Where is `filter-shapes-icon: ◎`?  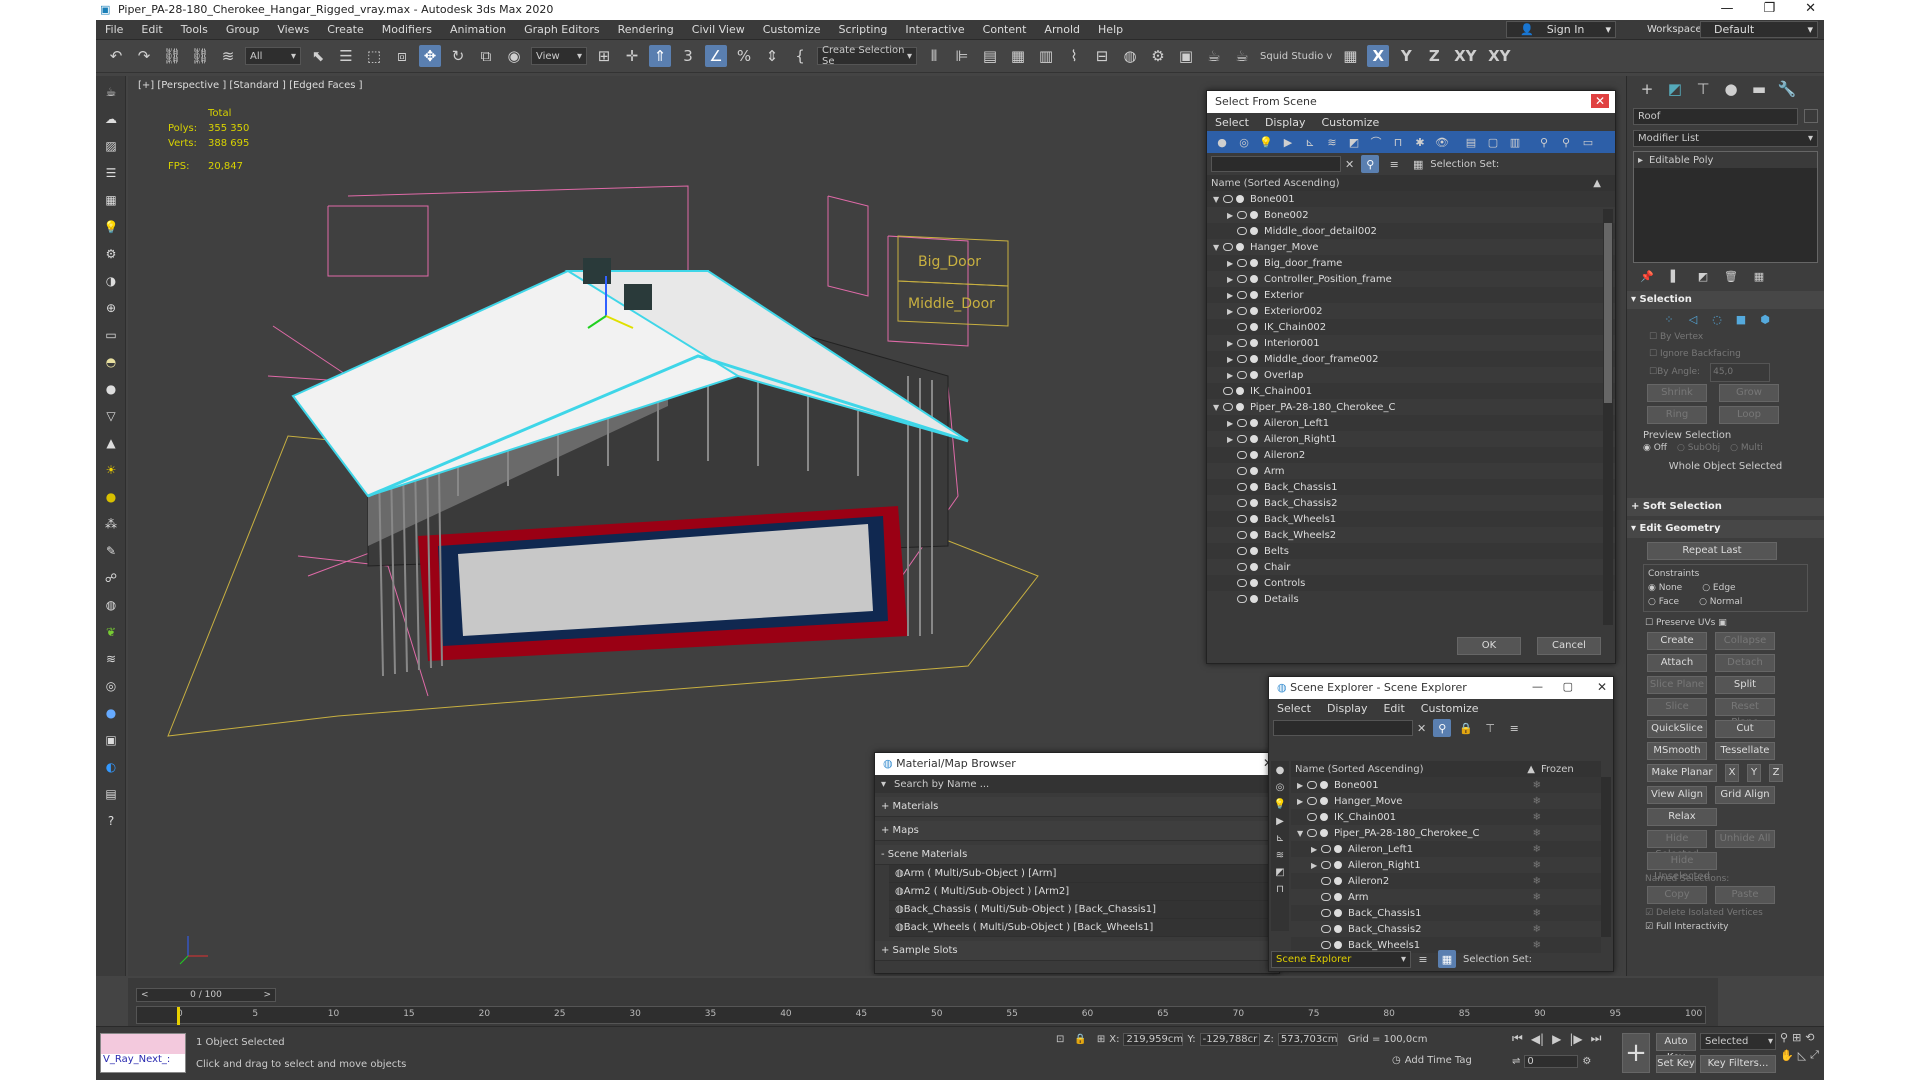 filter-shapes-icon: ◎ is located at coordinates (1244, 142).